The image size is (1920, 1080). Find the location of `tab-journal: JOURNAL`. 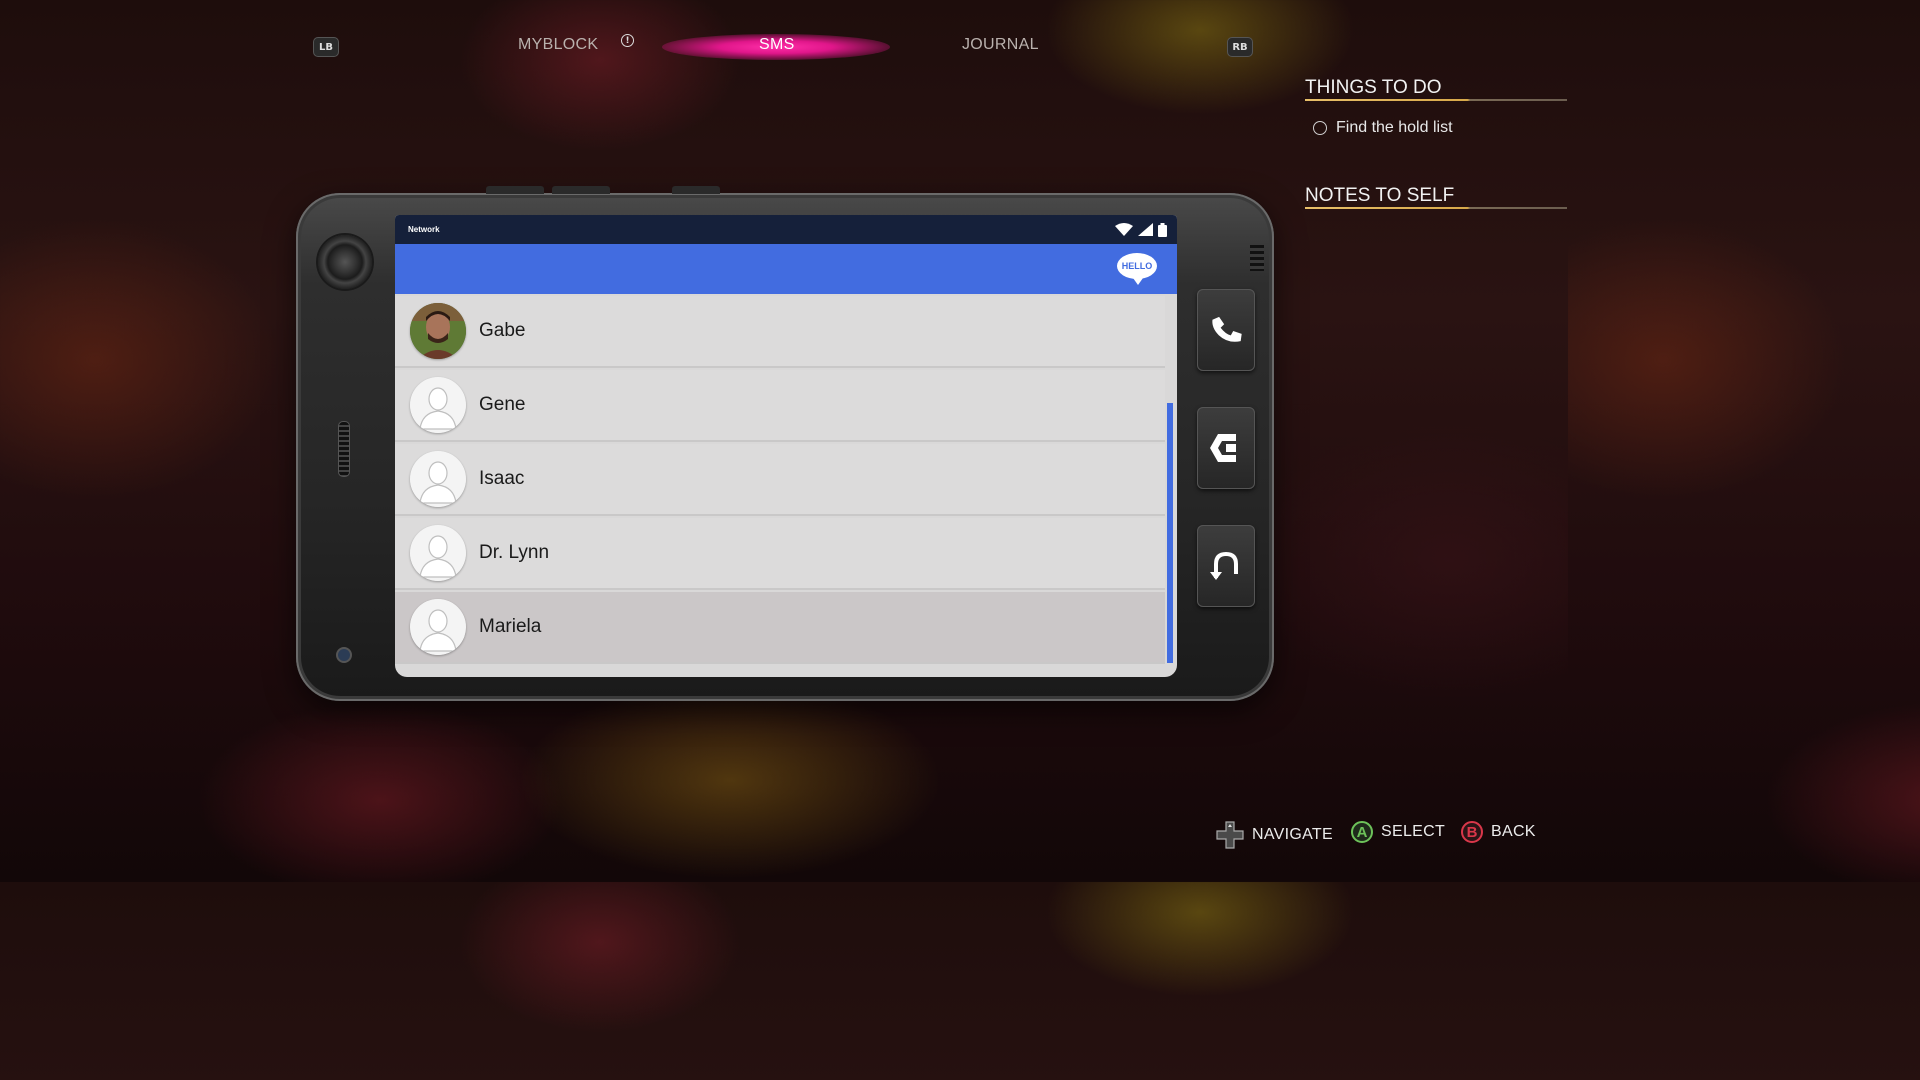

tab-journal: JOURNAL is located at coordinates (1000, 45).